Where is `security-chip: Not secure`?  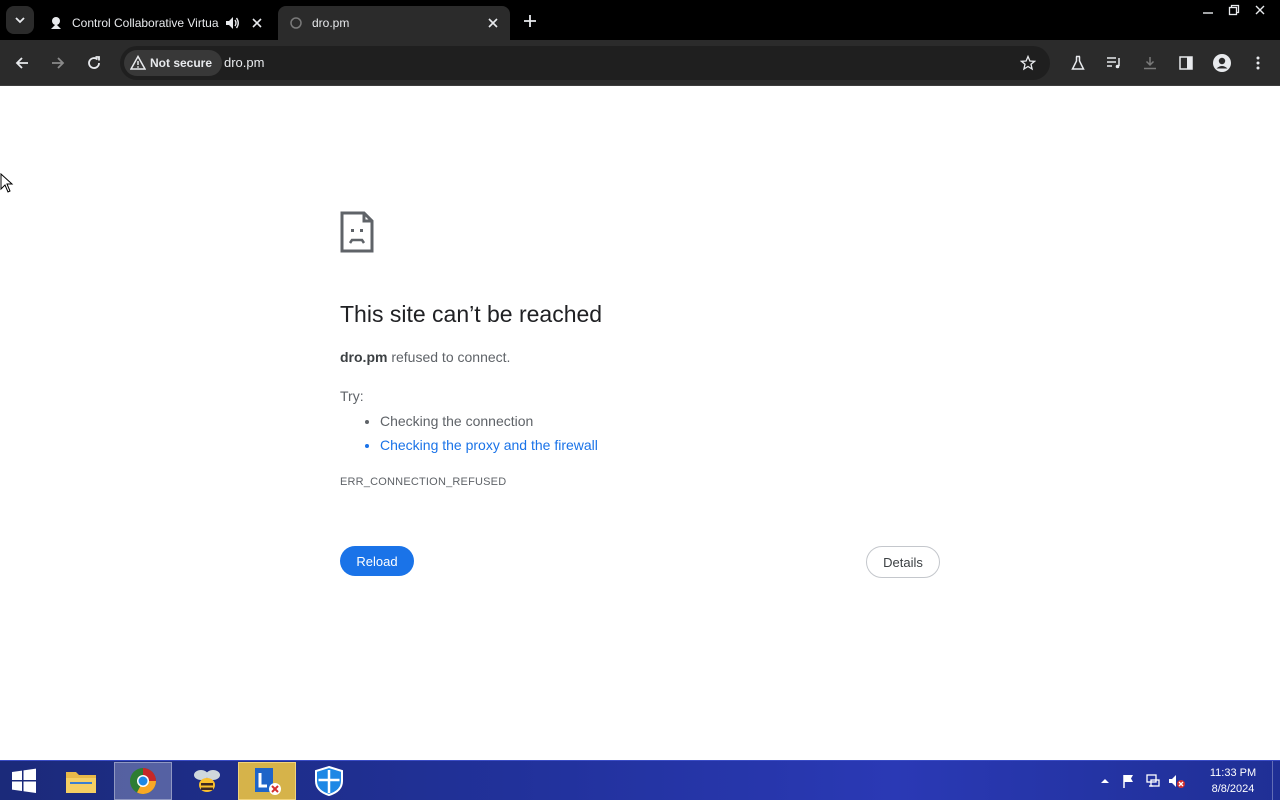
security-chip: Not secure is located at coordinates (173, 63).